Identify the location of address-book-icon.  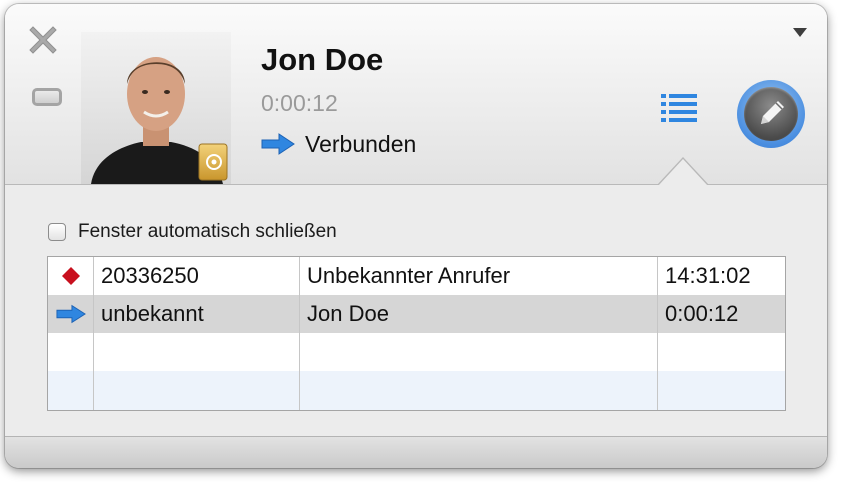
(213, 162).